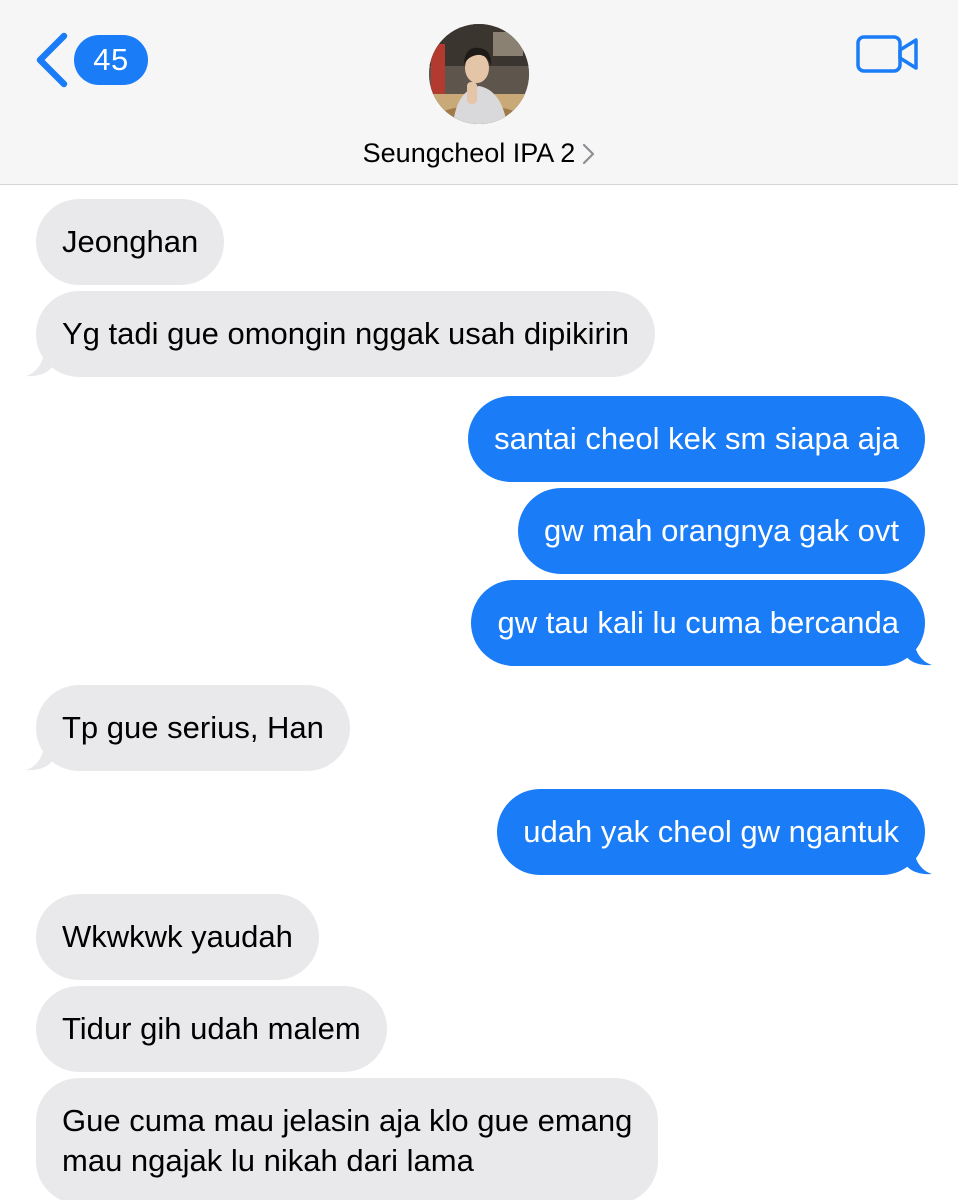 The image size is (958, 1200). I want to click on incoming-message: Jeonghan, so click(130, 242).